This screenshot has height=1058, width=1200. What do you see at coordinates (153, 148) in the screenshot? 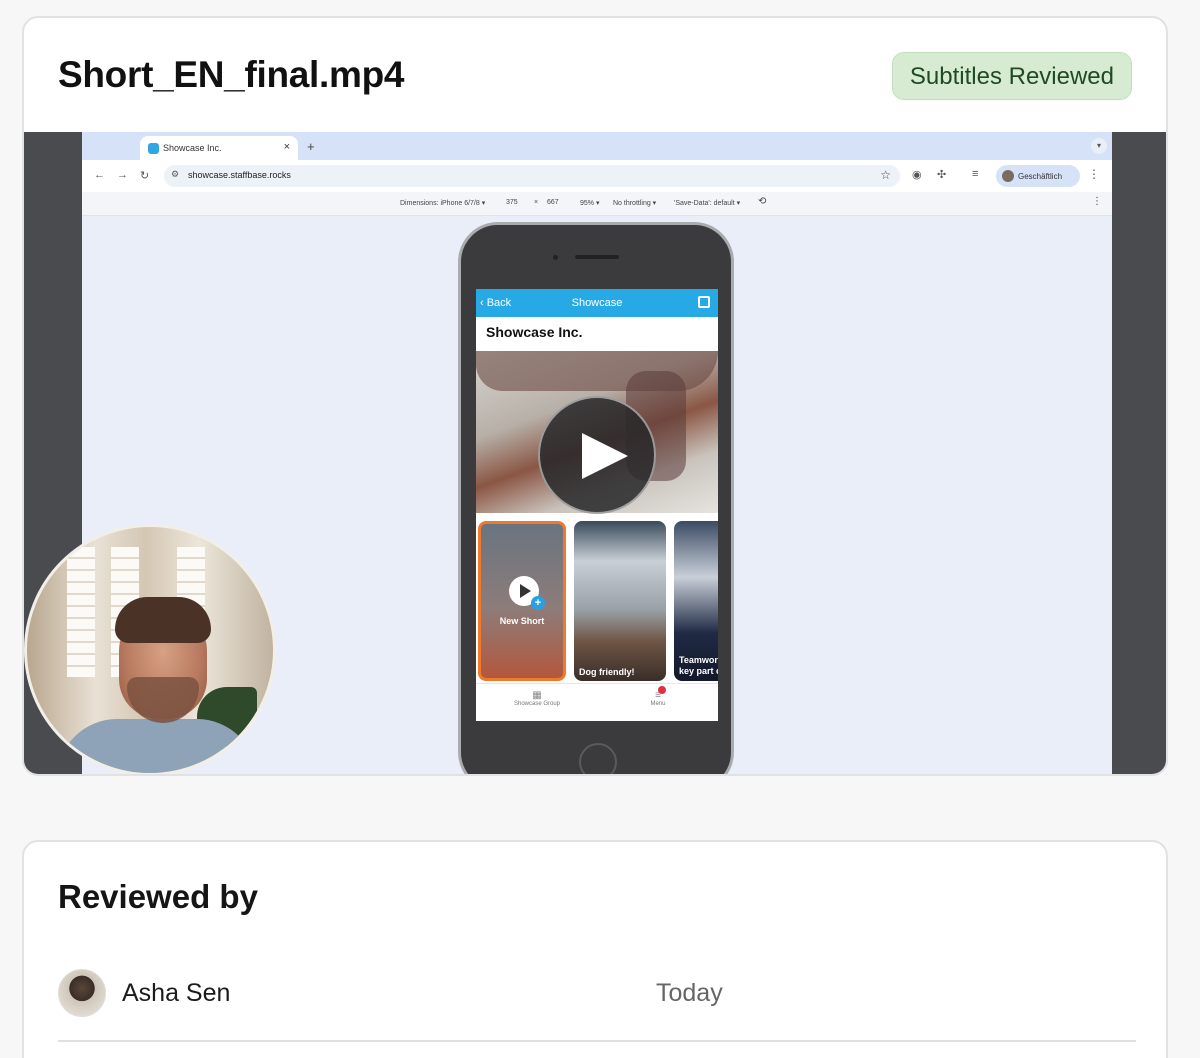
I see `favicon-icon` at bounding box center [153, 148].